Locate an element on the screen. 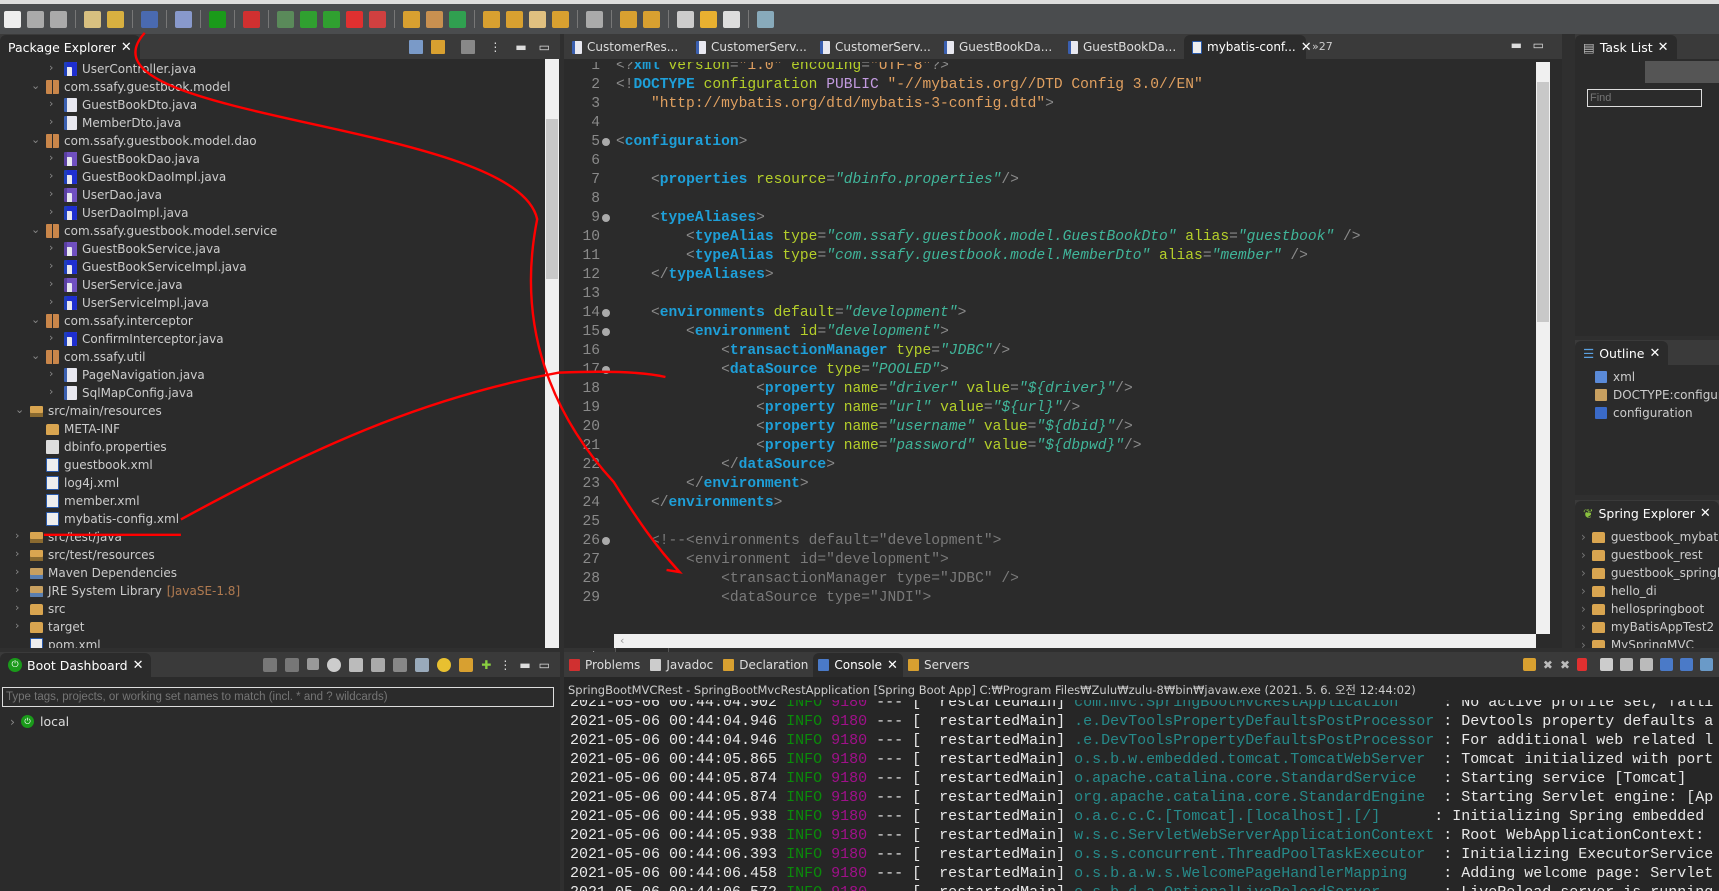  tab-task-list: ▤ Task List ✕ is located at coordinates (1626, 47).